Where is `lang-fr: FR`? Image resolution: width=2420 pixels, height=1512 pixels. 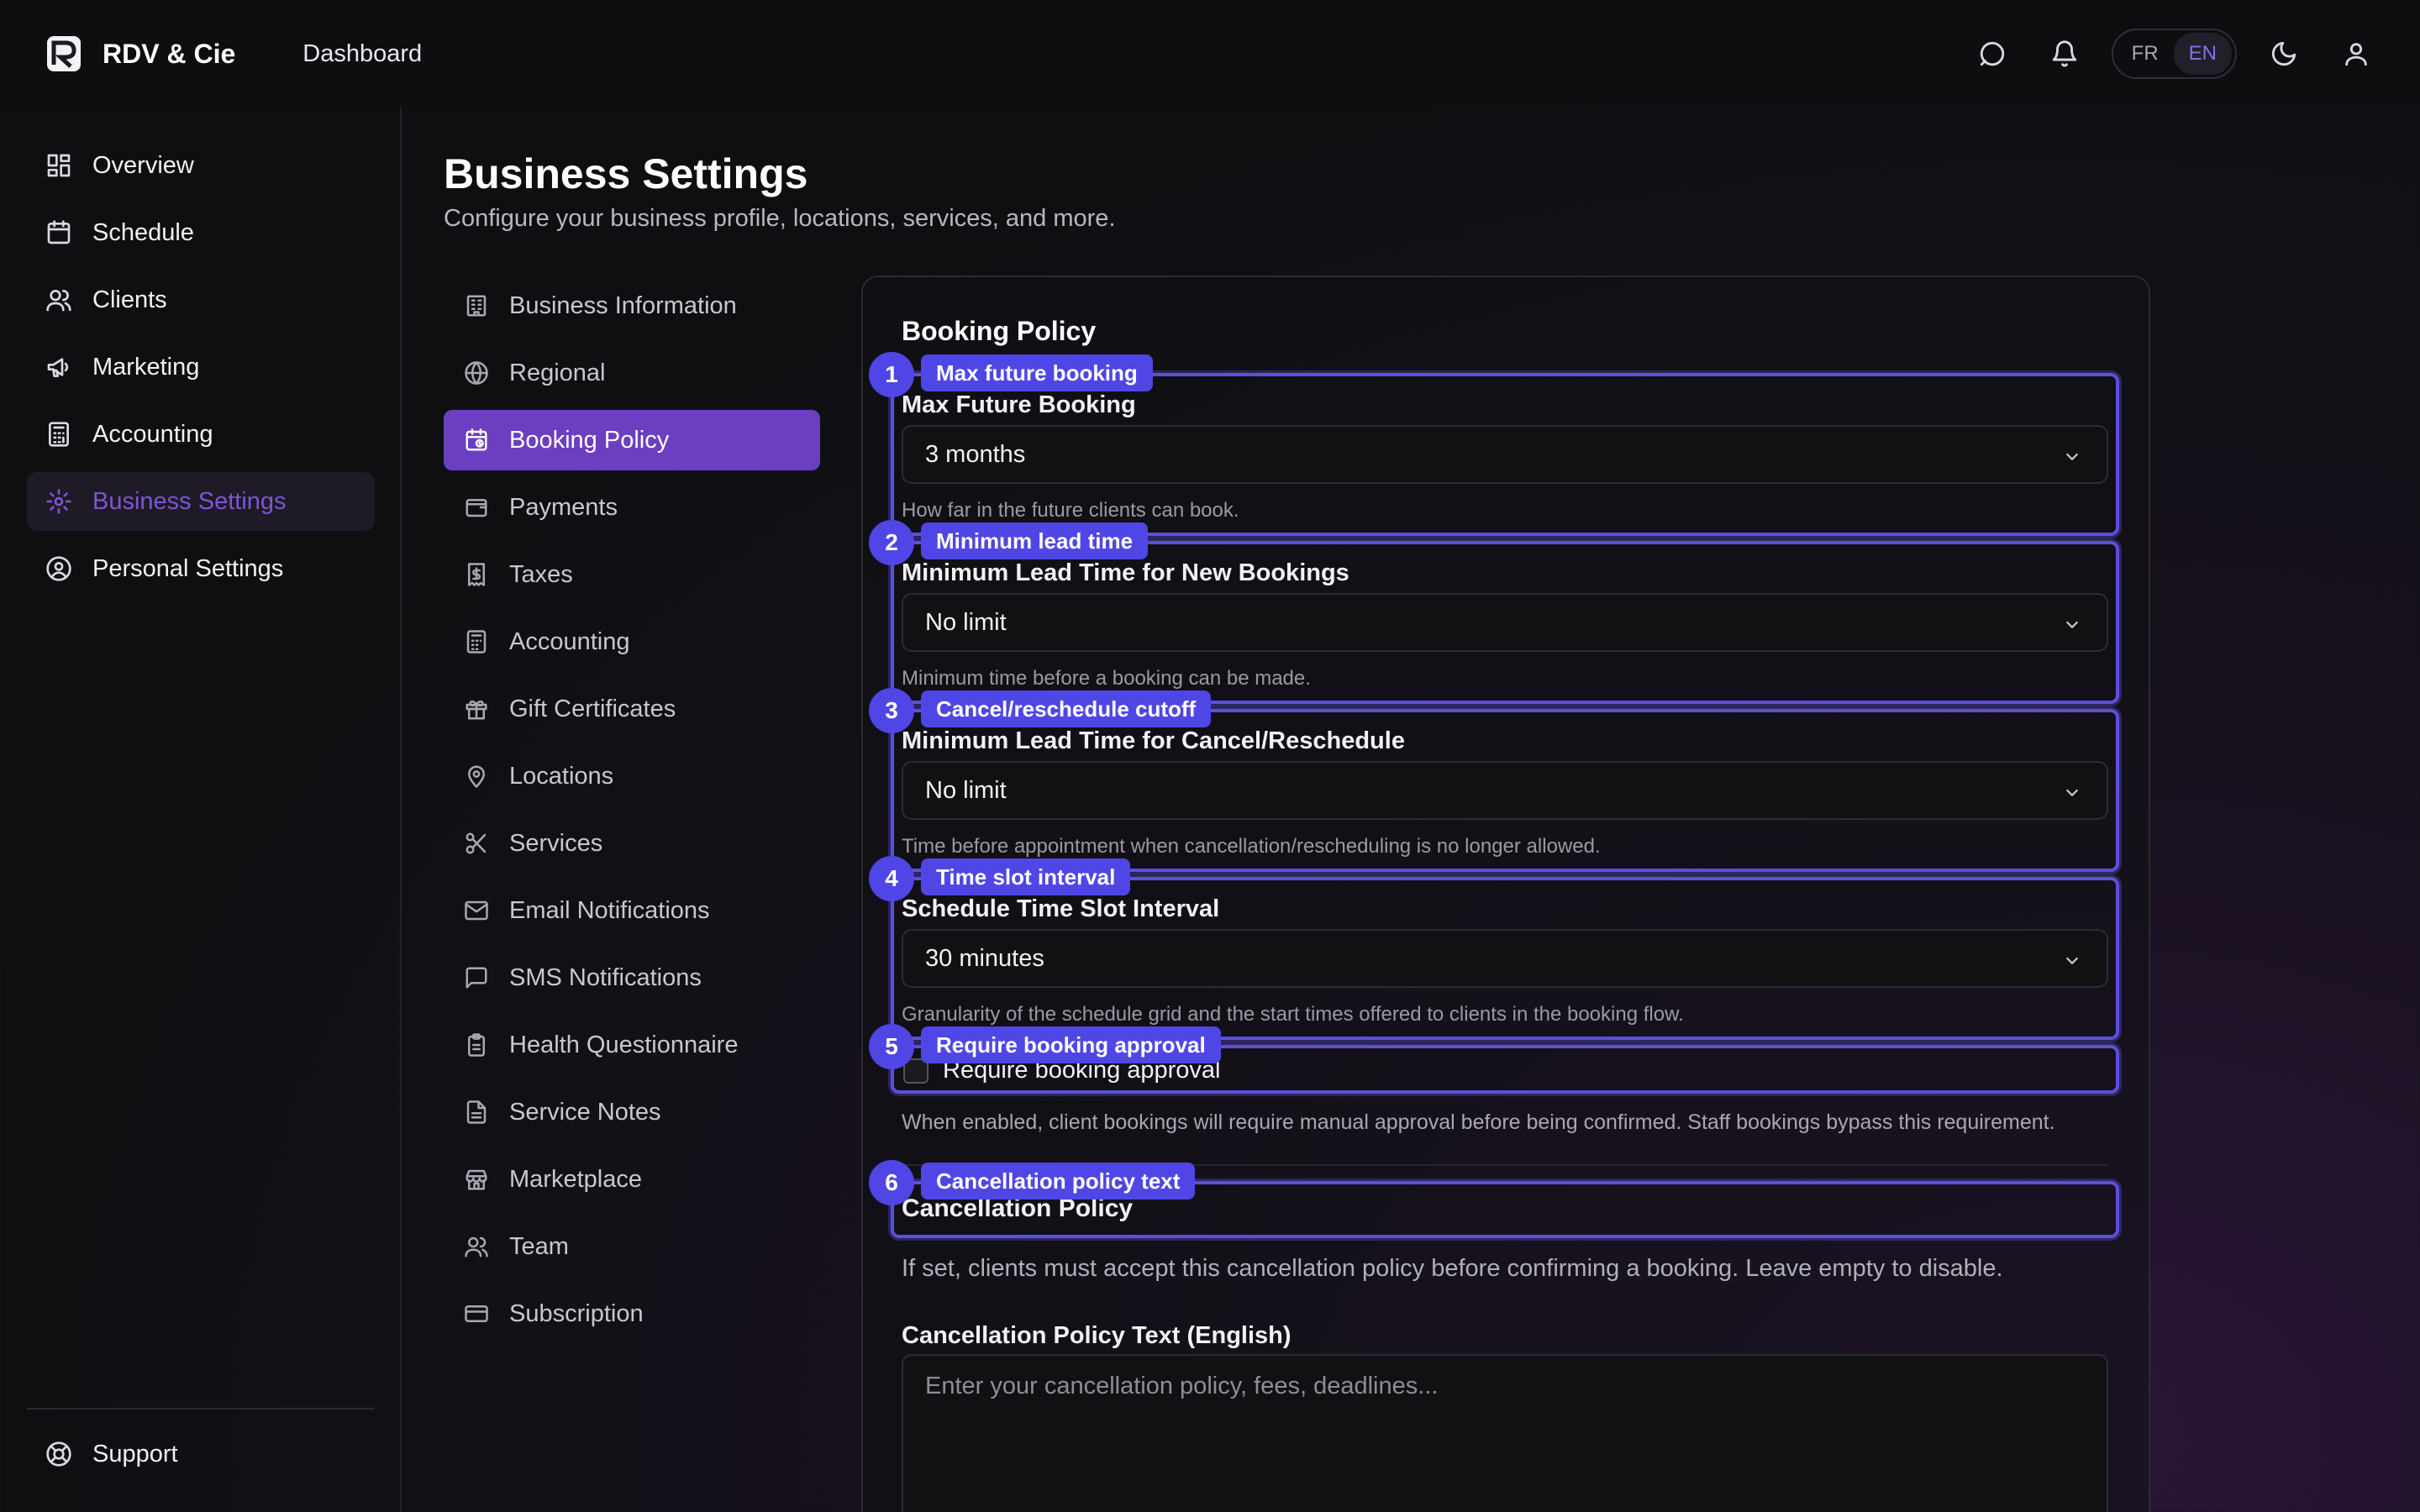
lang-fr: FR is located at coordinates (2146, 54).